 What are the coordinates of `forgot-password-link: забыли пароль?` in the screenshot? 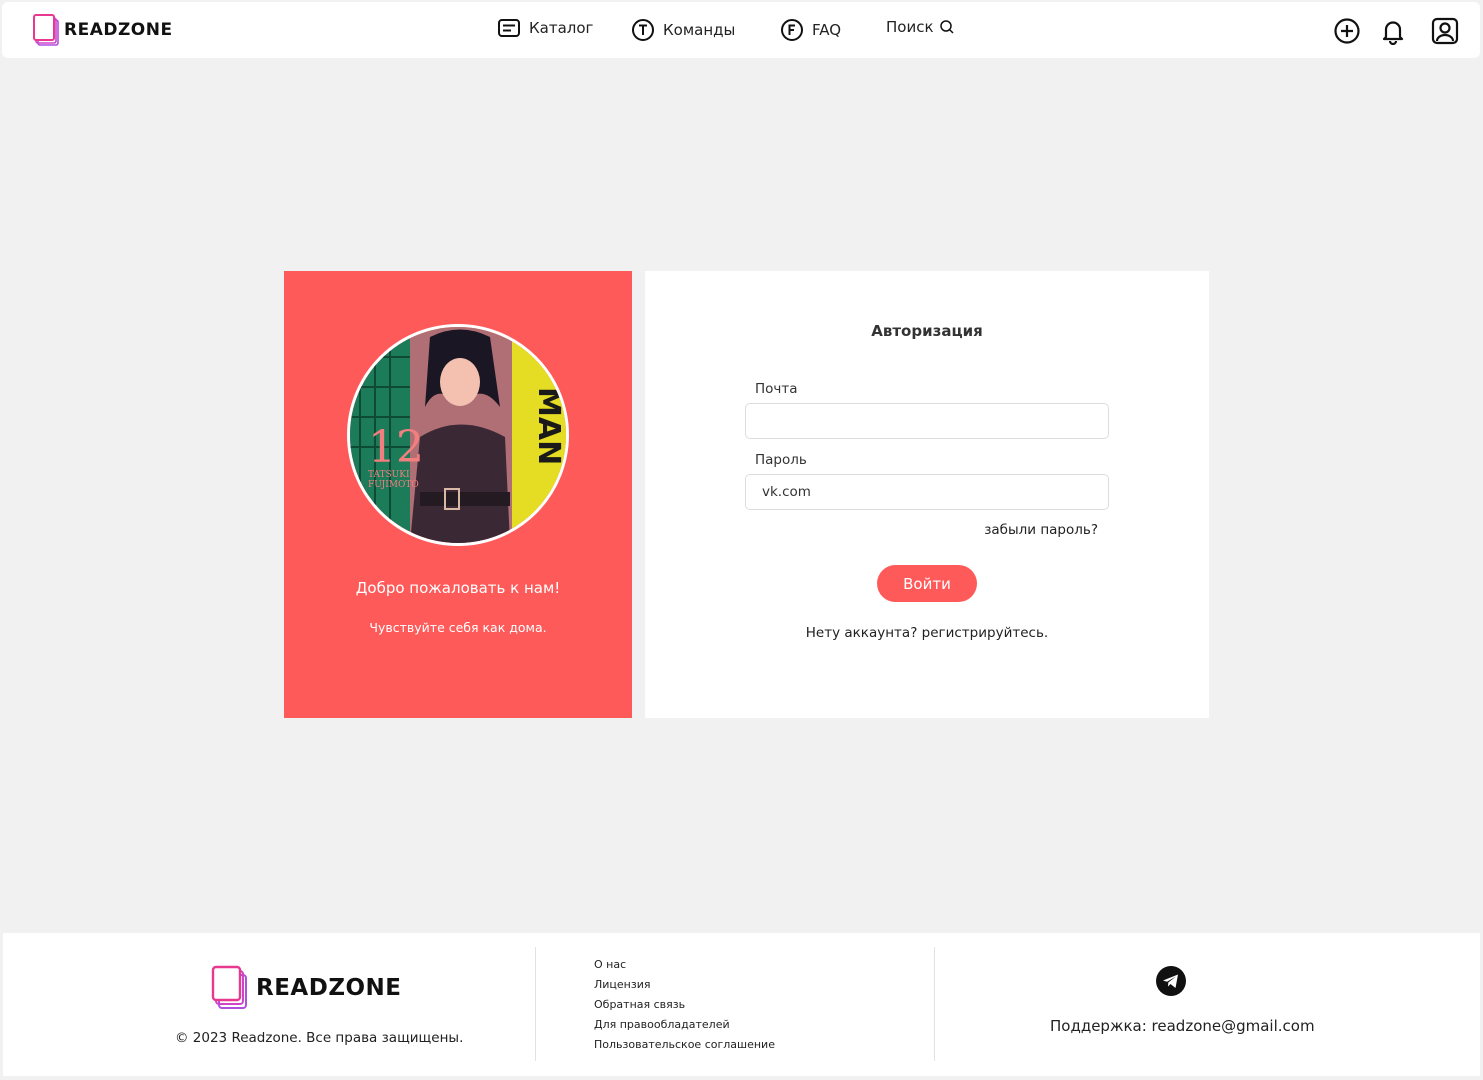 It's located at (1041, 530).